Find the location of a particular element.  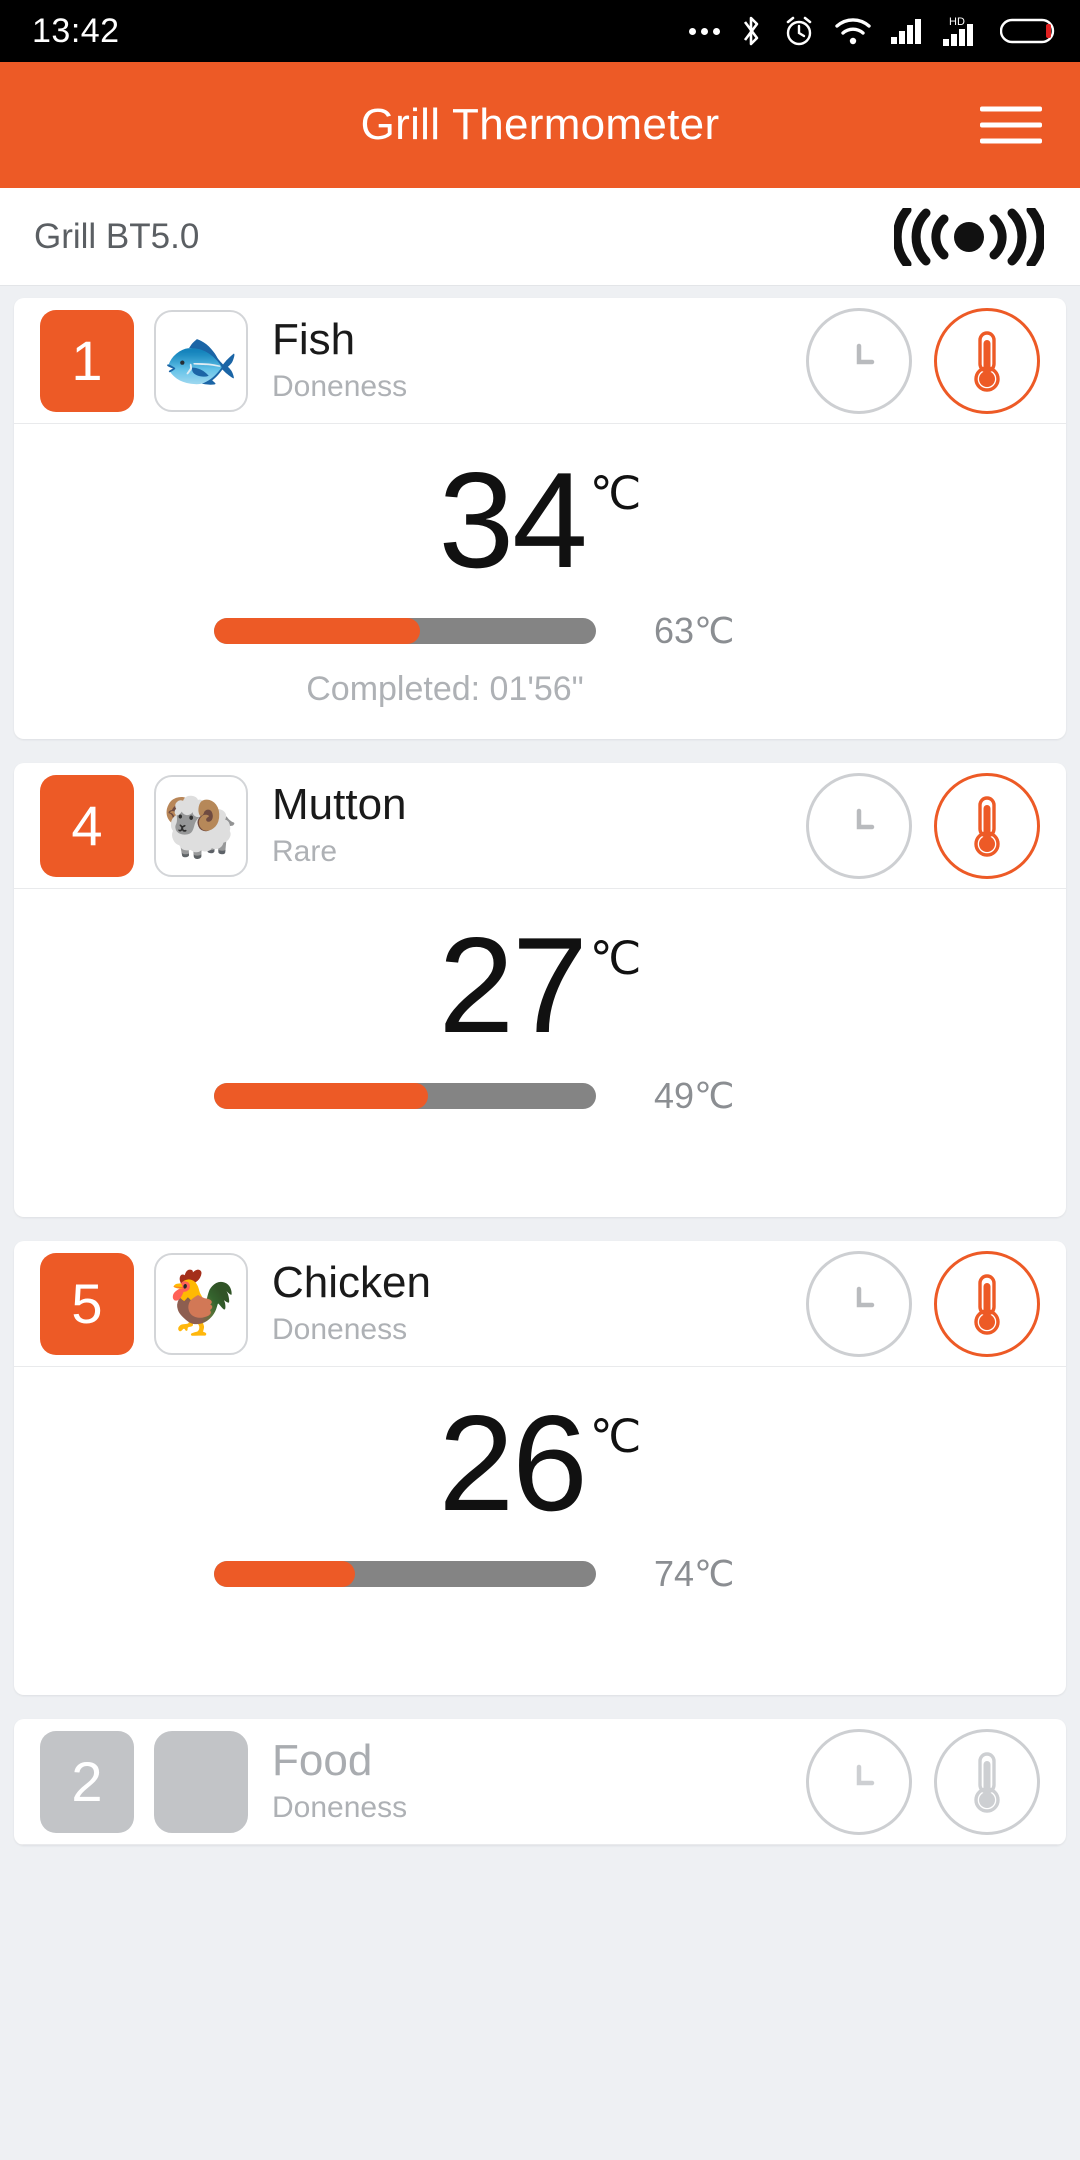

probe-doneness: Rare is located at coordinates (305, 851).